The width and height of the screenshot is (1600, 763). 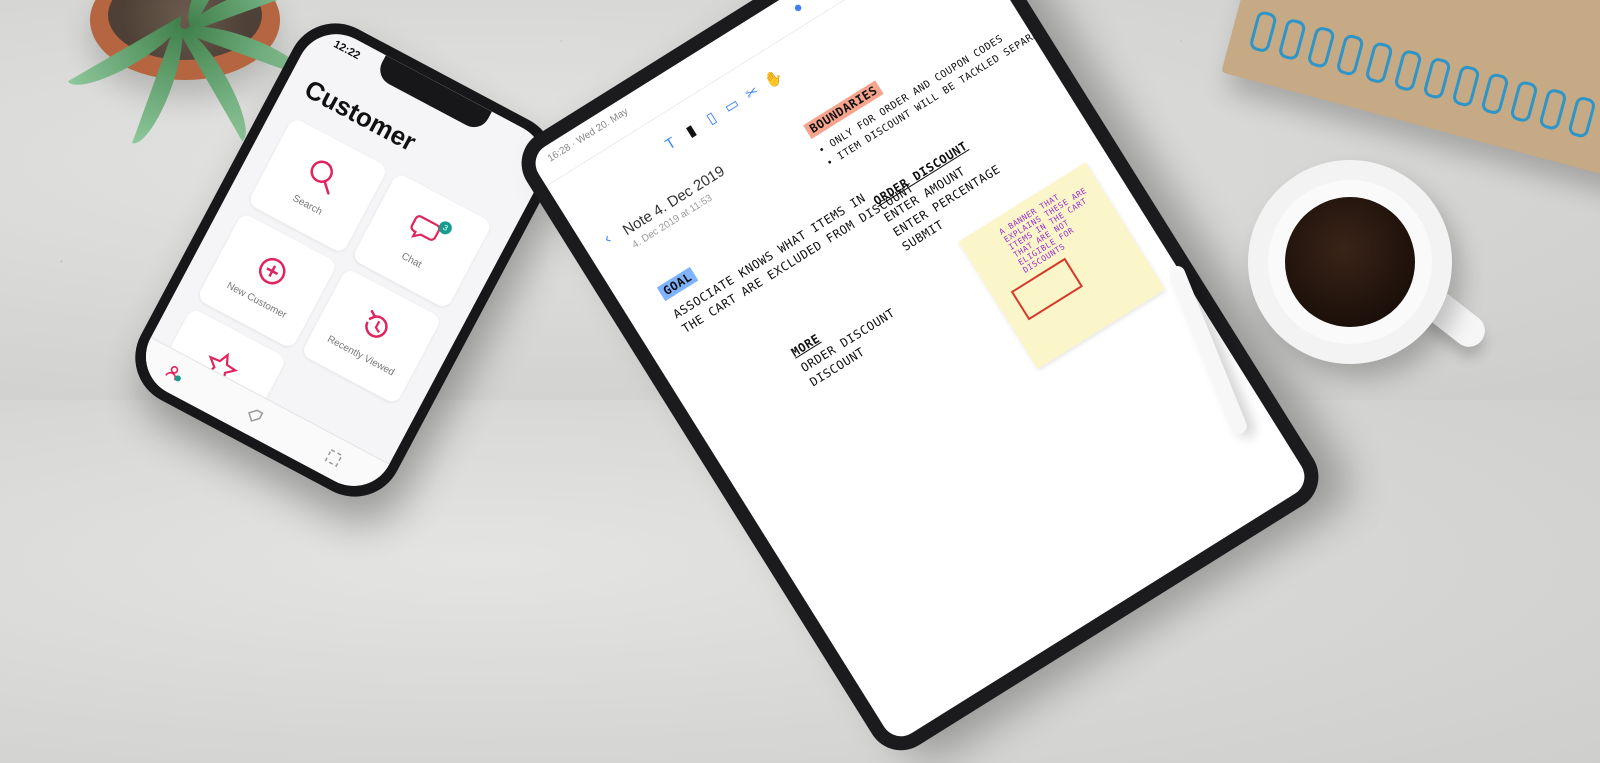 I want to click on hand-tool-icon: ✋, so click(x=773, y=79).